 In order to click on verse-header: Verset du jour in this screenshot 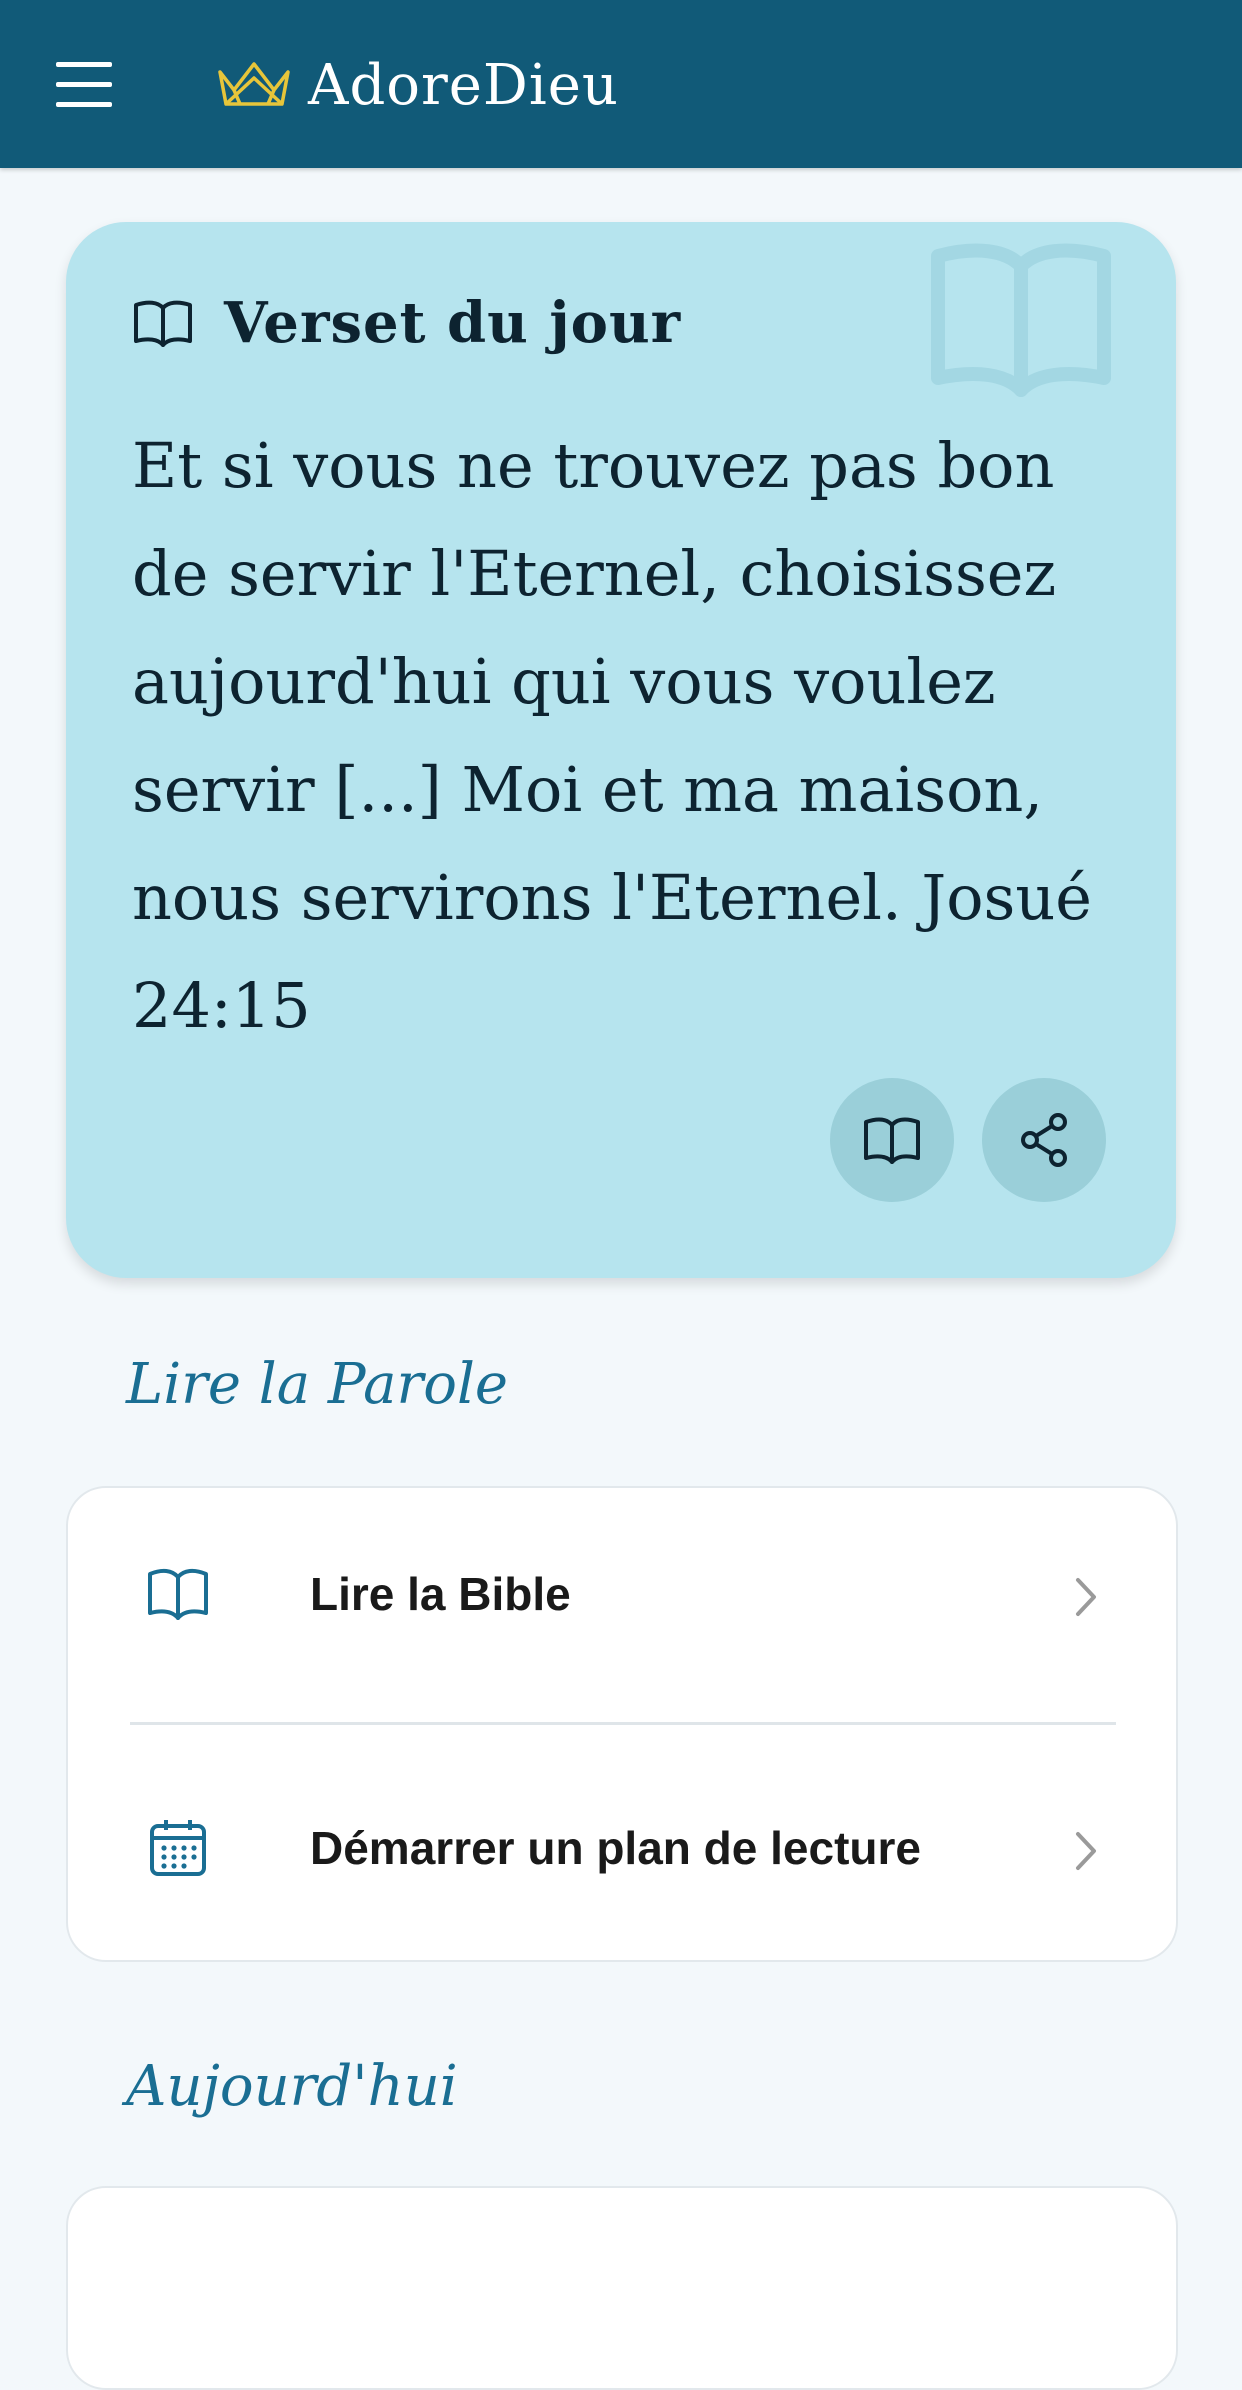, I will do `click(406, 323)`.